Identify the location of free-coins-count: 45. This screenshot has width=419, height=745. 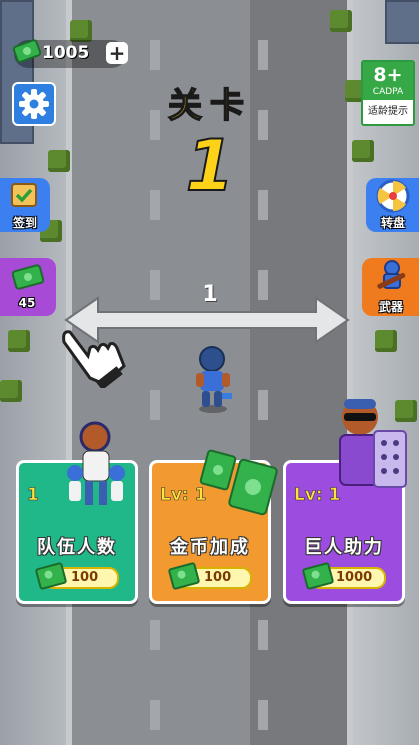
(27, 303).